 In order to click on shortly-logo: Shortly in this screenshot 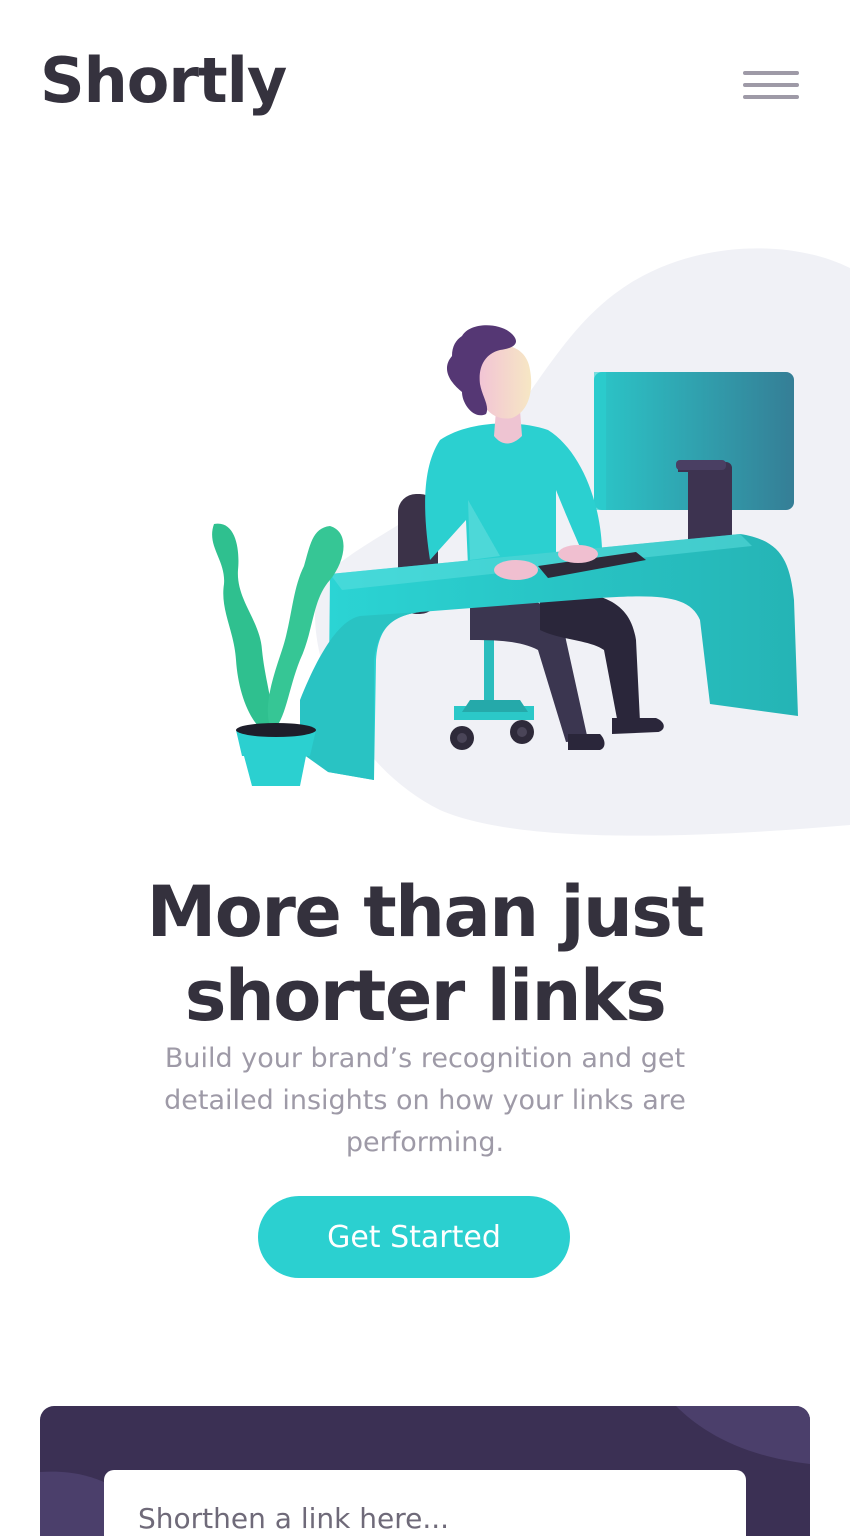, I will do `click(163, 81)`.